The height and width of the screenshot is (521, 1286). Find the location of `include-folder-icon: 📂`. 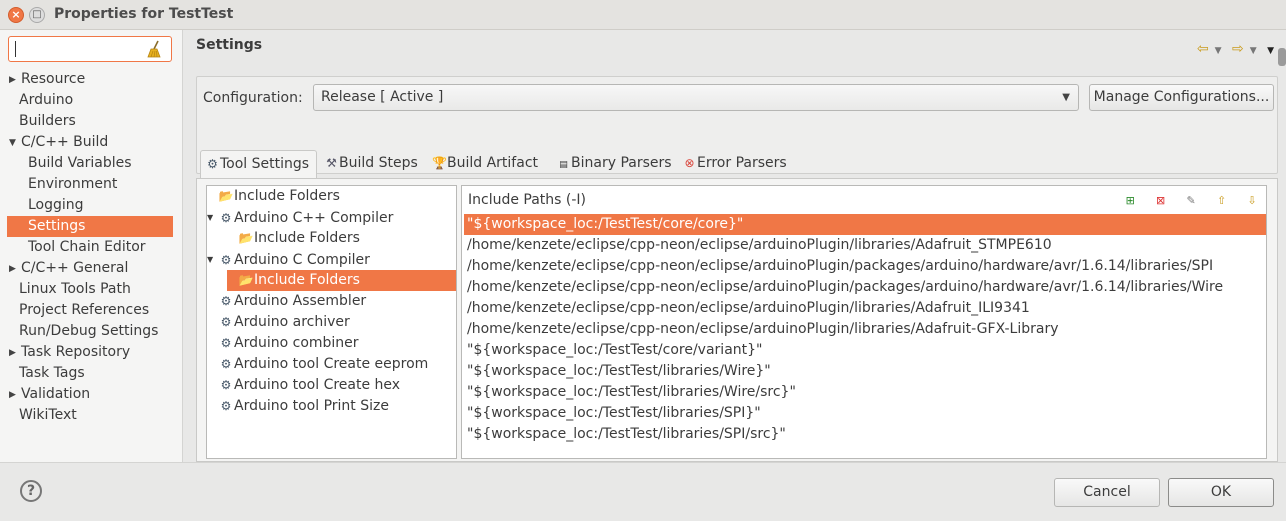

include-folder-icon: 📂 is located at coordinates (246, 280).